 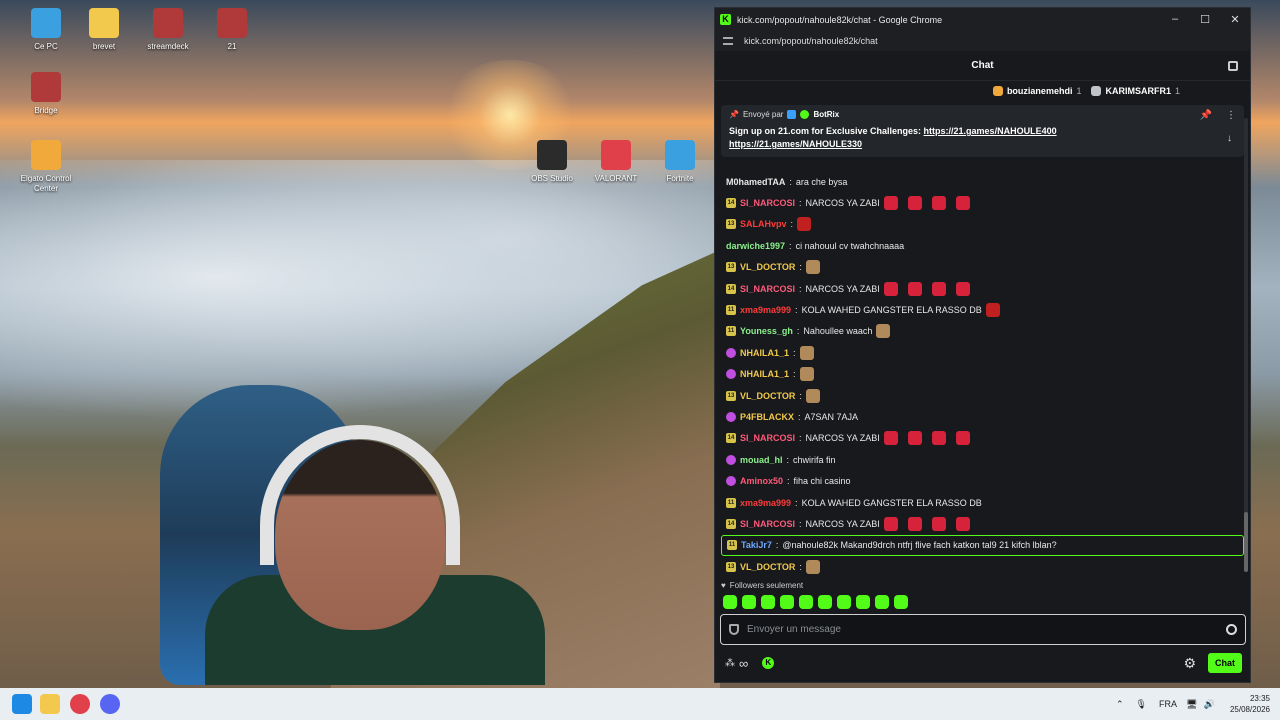 I want to click on share-icon: ⁂, so click(x=730, y=663).